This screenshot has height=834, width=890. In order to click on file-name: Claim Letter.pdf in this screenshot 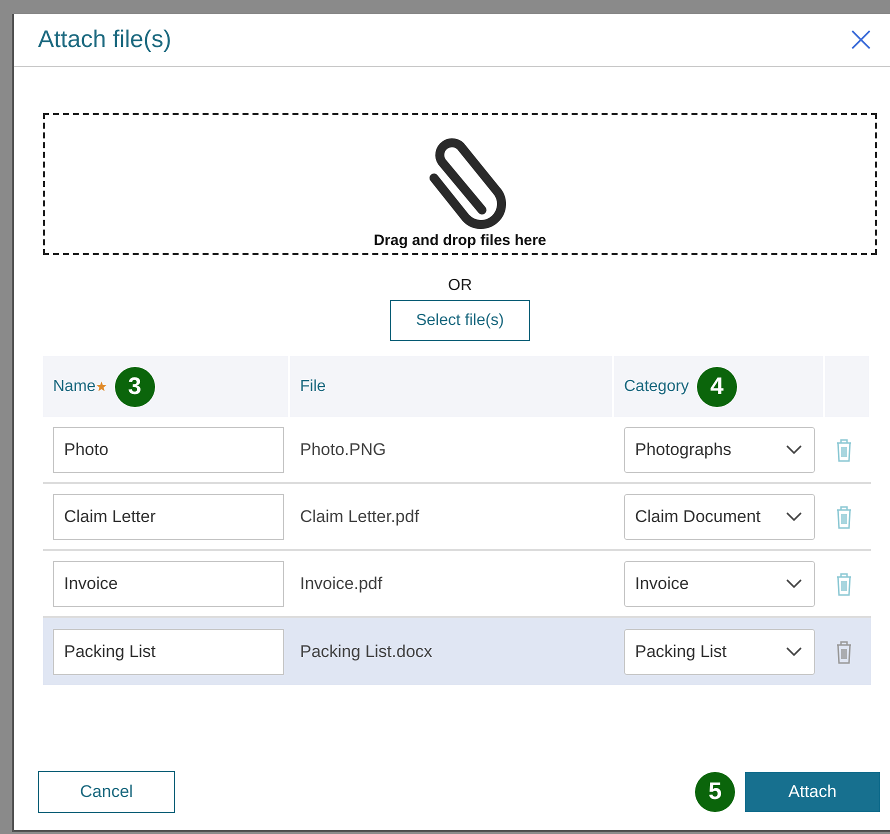, I will do `click(360, 516)`.